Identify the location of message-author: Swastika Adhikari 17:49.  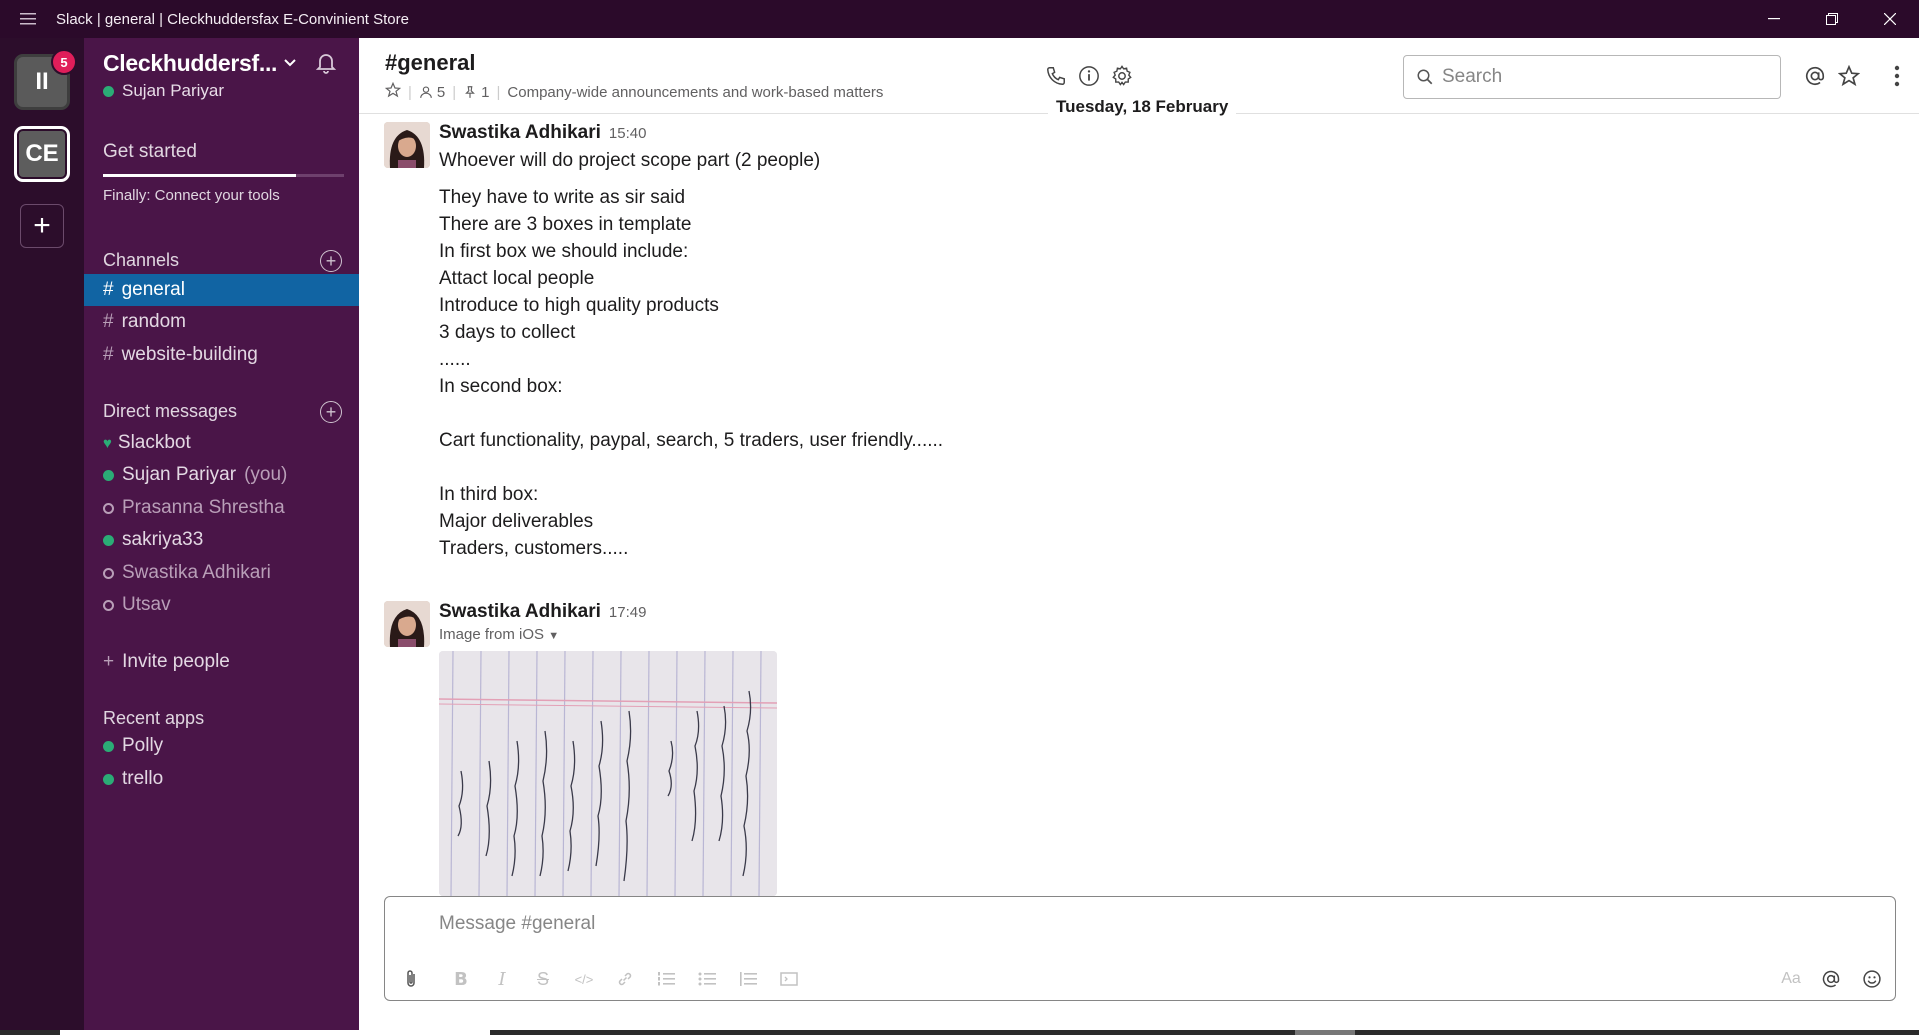
(542, 612).